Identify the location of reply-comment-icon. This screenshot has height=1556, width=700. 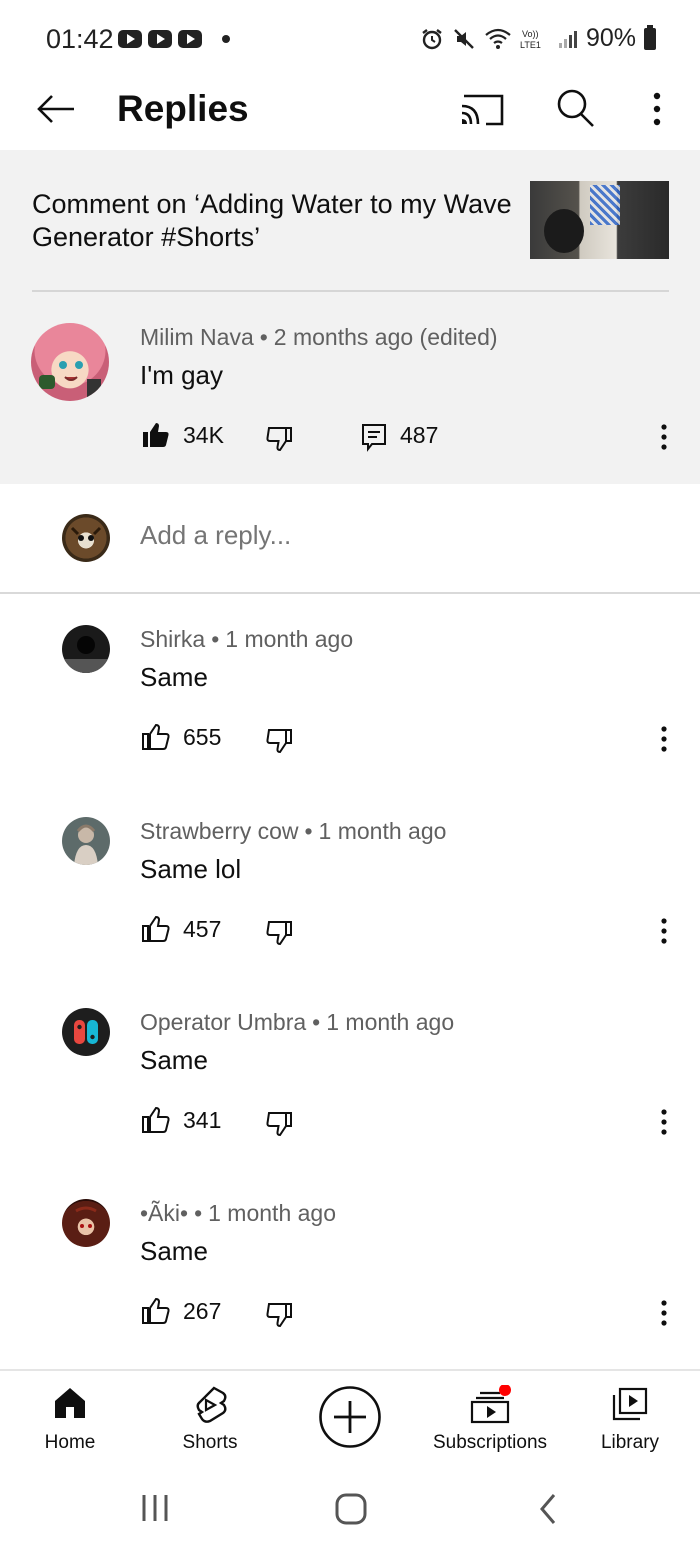
(374, 437).